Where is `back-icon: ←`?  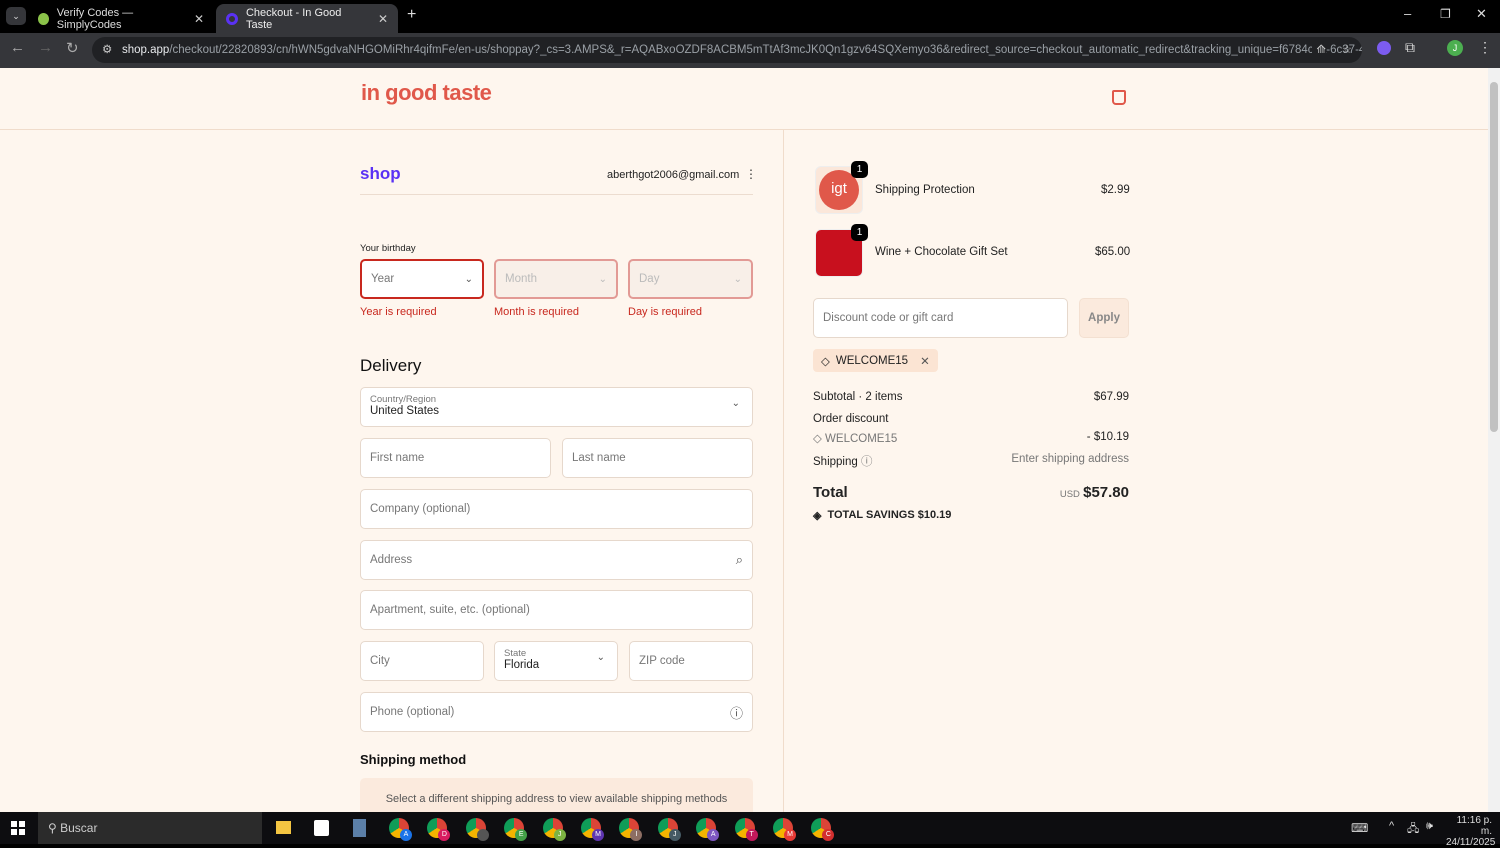 back-icon: ← is located at coordinates (17, 47).